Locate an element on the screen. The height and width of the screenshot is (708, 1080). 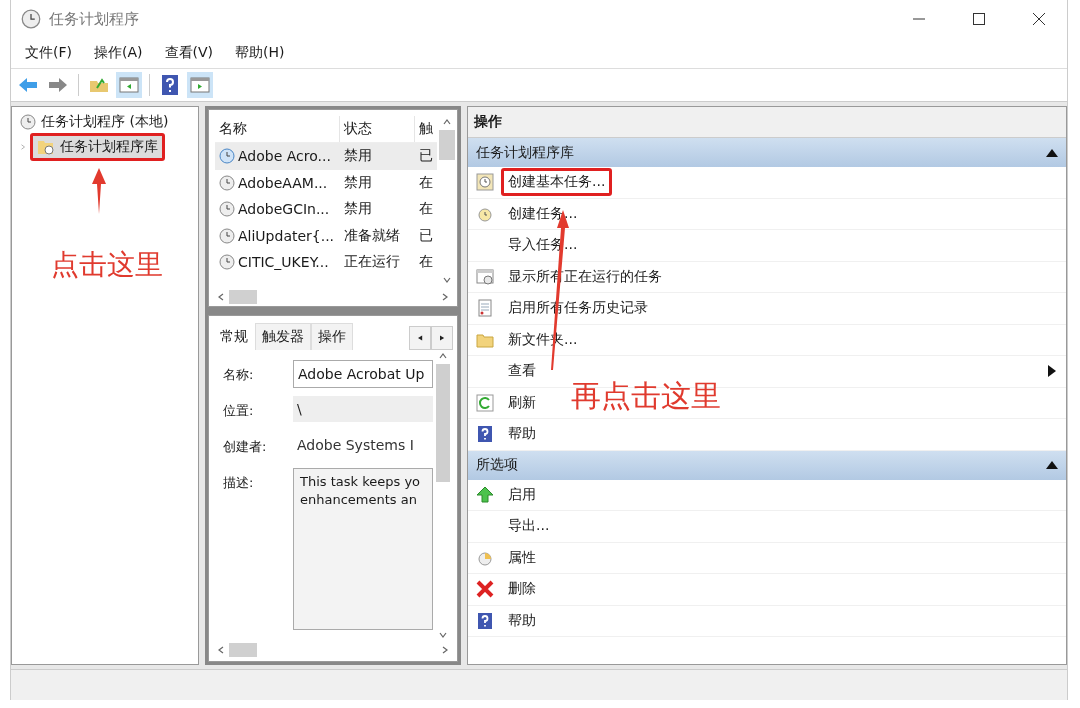
action-item: 属性 is located at coordinates (506, 557).